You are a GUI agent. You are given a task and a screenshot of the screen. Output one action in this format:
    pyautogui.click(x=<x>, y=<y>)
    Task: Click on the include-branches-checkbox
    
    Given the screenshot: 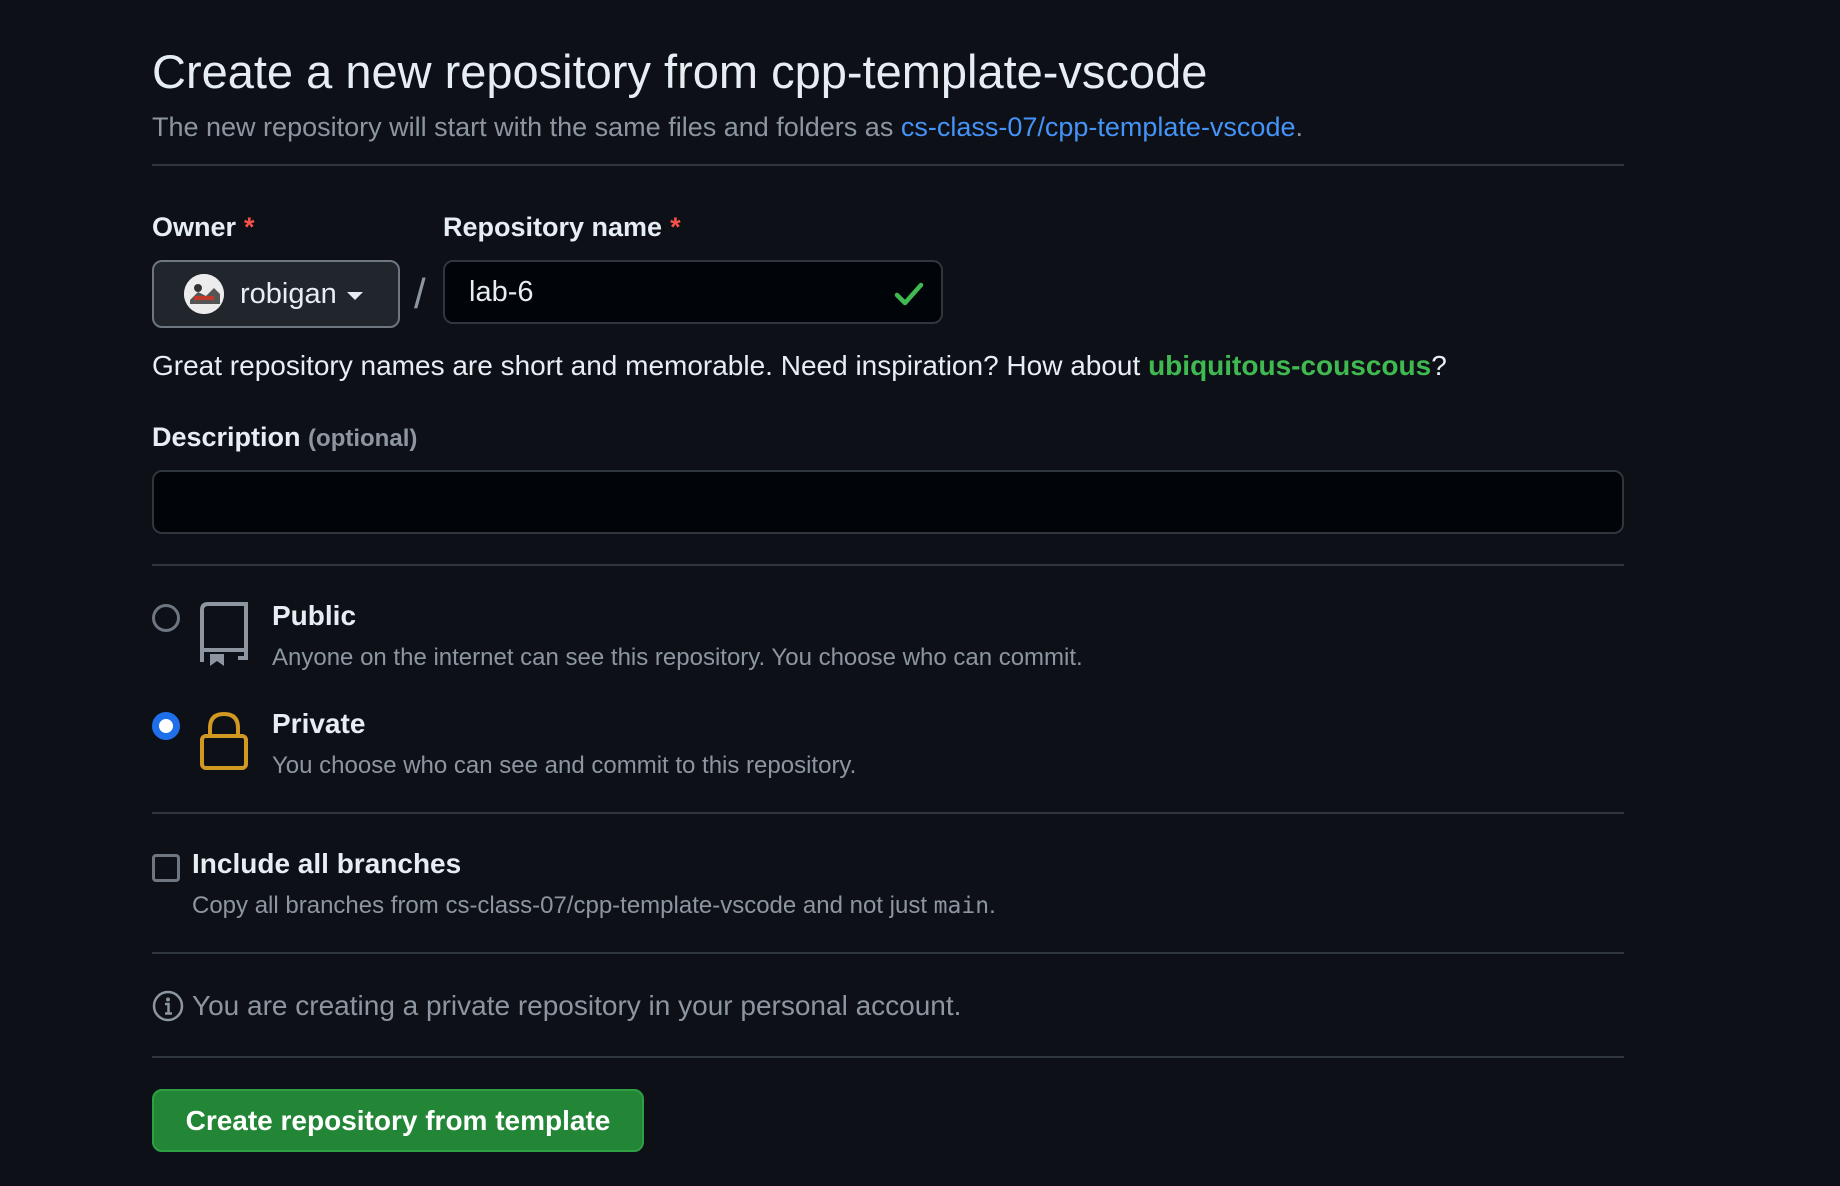 What is the action you would take?
    pyautogui.click(x=166, y=868)
    